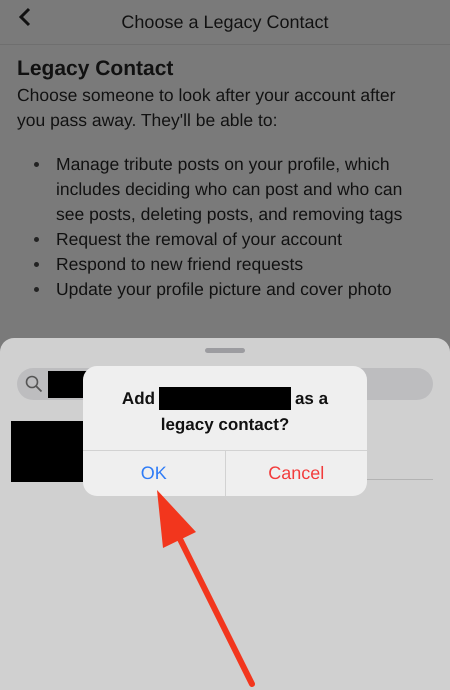  I want to click on ok-button: OK, so click(153, 473).